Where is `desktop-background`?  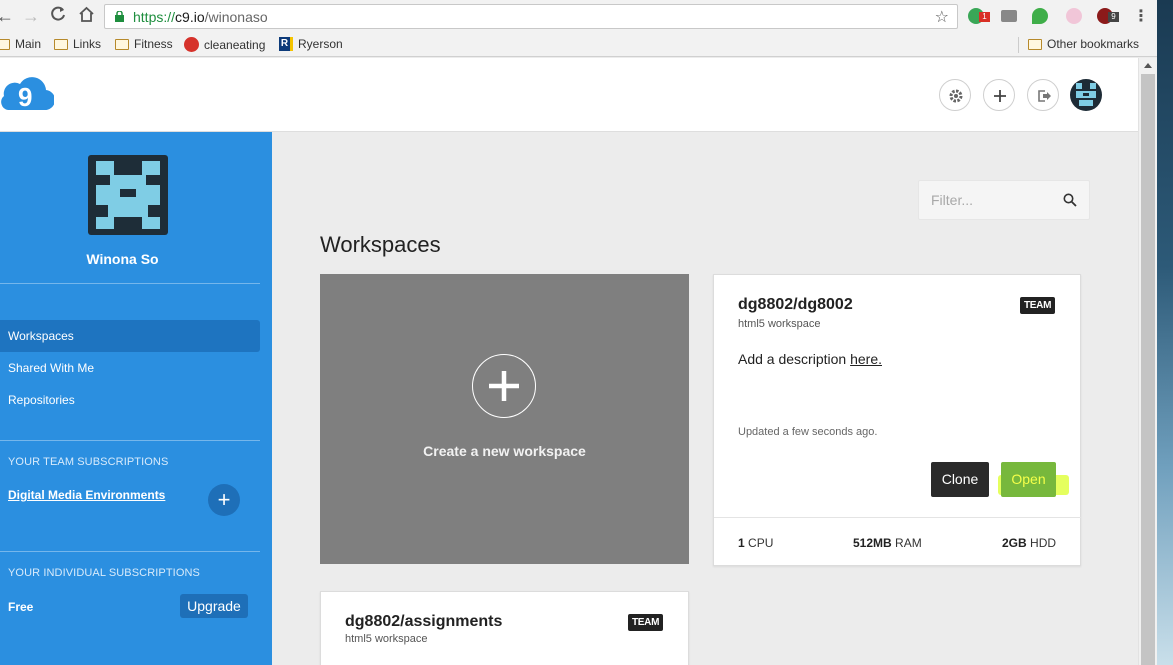
desktop-background is located at coordinates (1165, 332).